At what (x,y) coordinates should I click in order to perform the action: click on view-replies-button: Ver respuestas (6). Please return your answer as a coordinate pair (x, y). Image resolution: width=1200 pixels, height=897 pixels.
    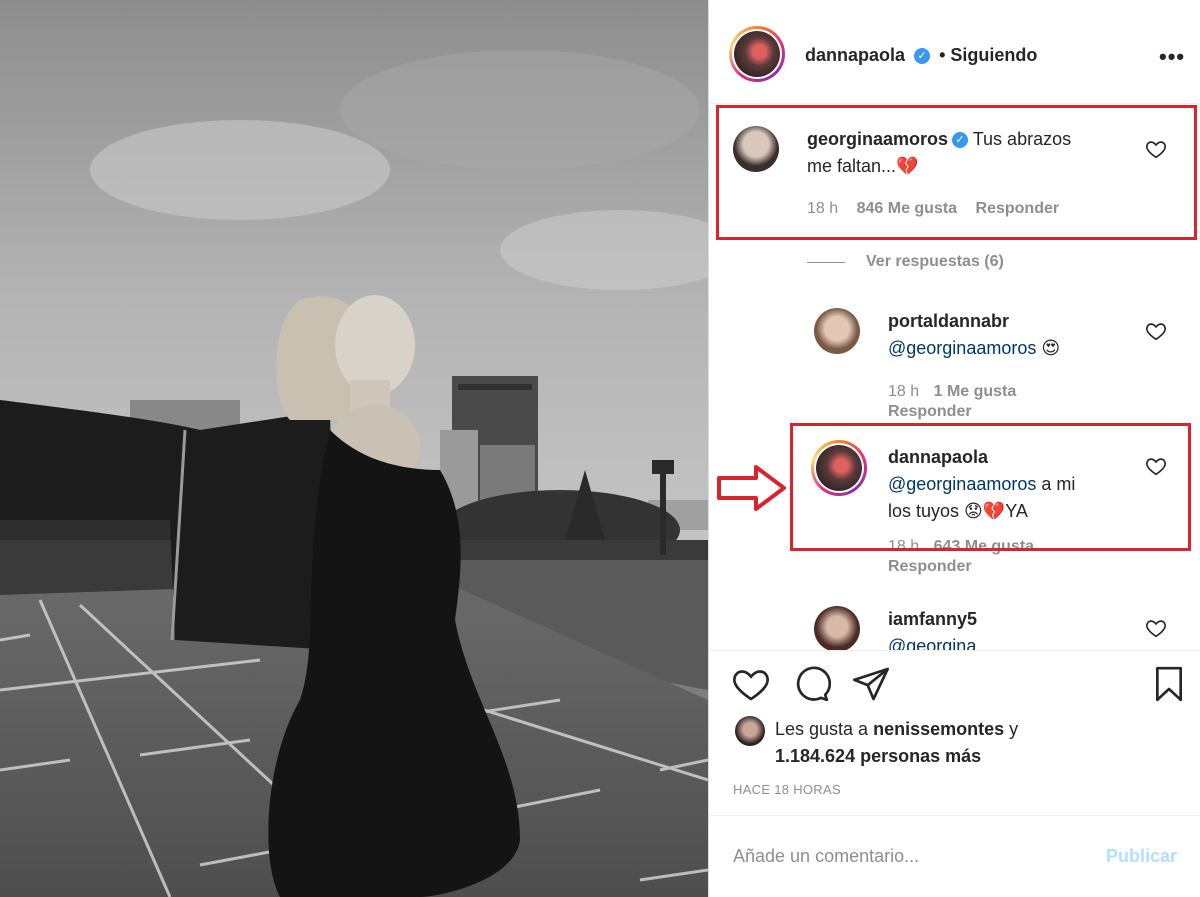
    Looking at the image, I should click on (935, 262).